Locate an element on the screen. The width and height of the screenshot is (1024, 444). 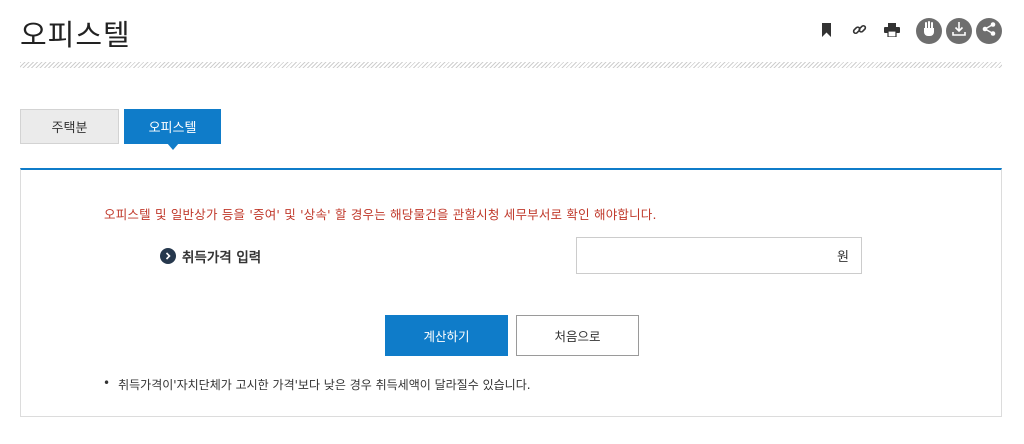
tab-bar: 주택분 오피스텔 is located at coordinates (120, 129).